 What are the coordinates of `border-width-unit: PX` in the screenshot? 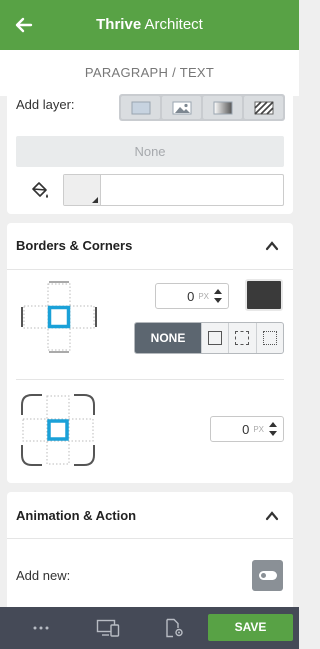 It's located at (203, 296).